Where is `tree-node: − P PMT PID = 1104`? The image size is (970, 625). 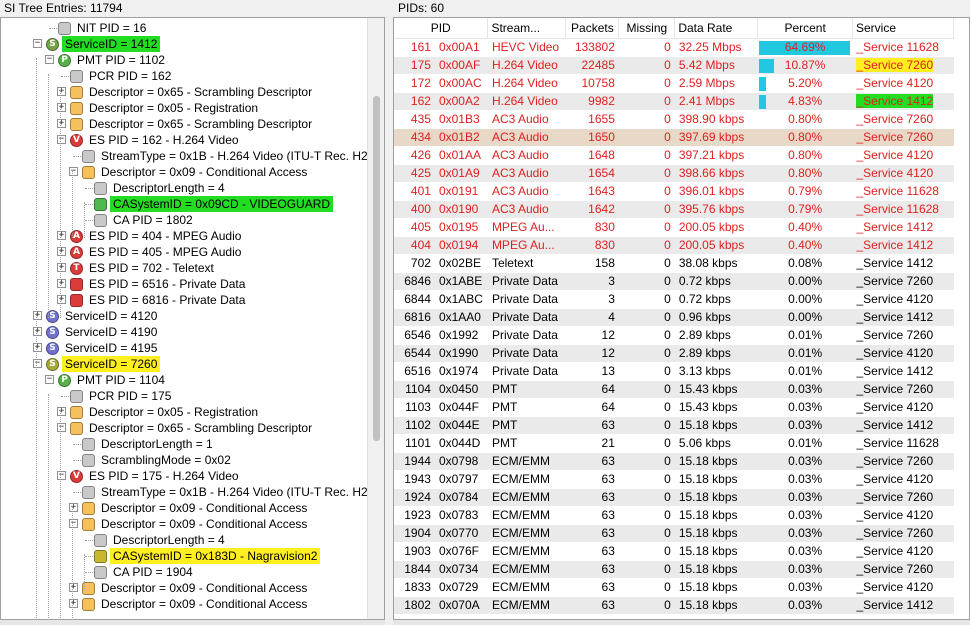 tree-node: − P PMT PID = 1104 is located at coordinates (185, 380).